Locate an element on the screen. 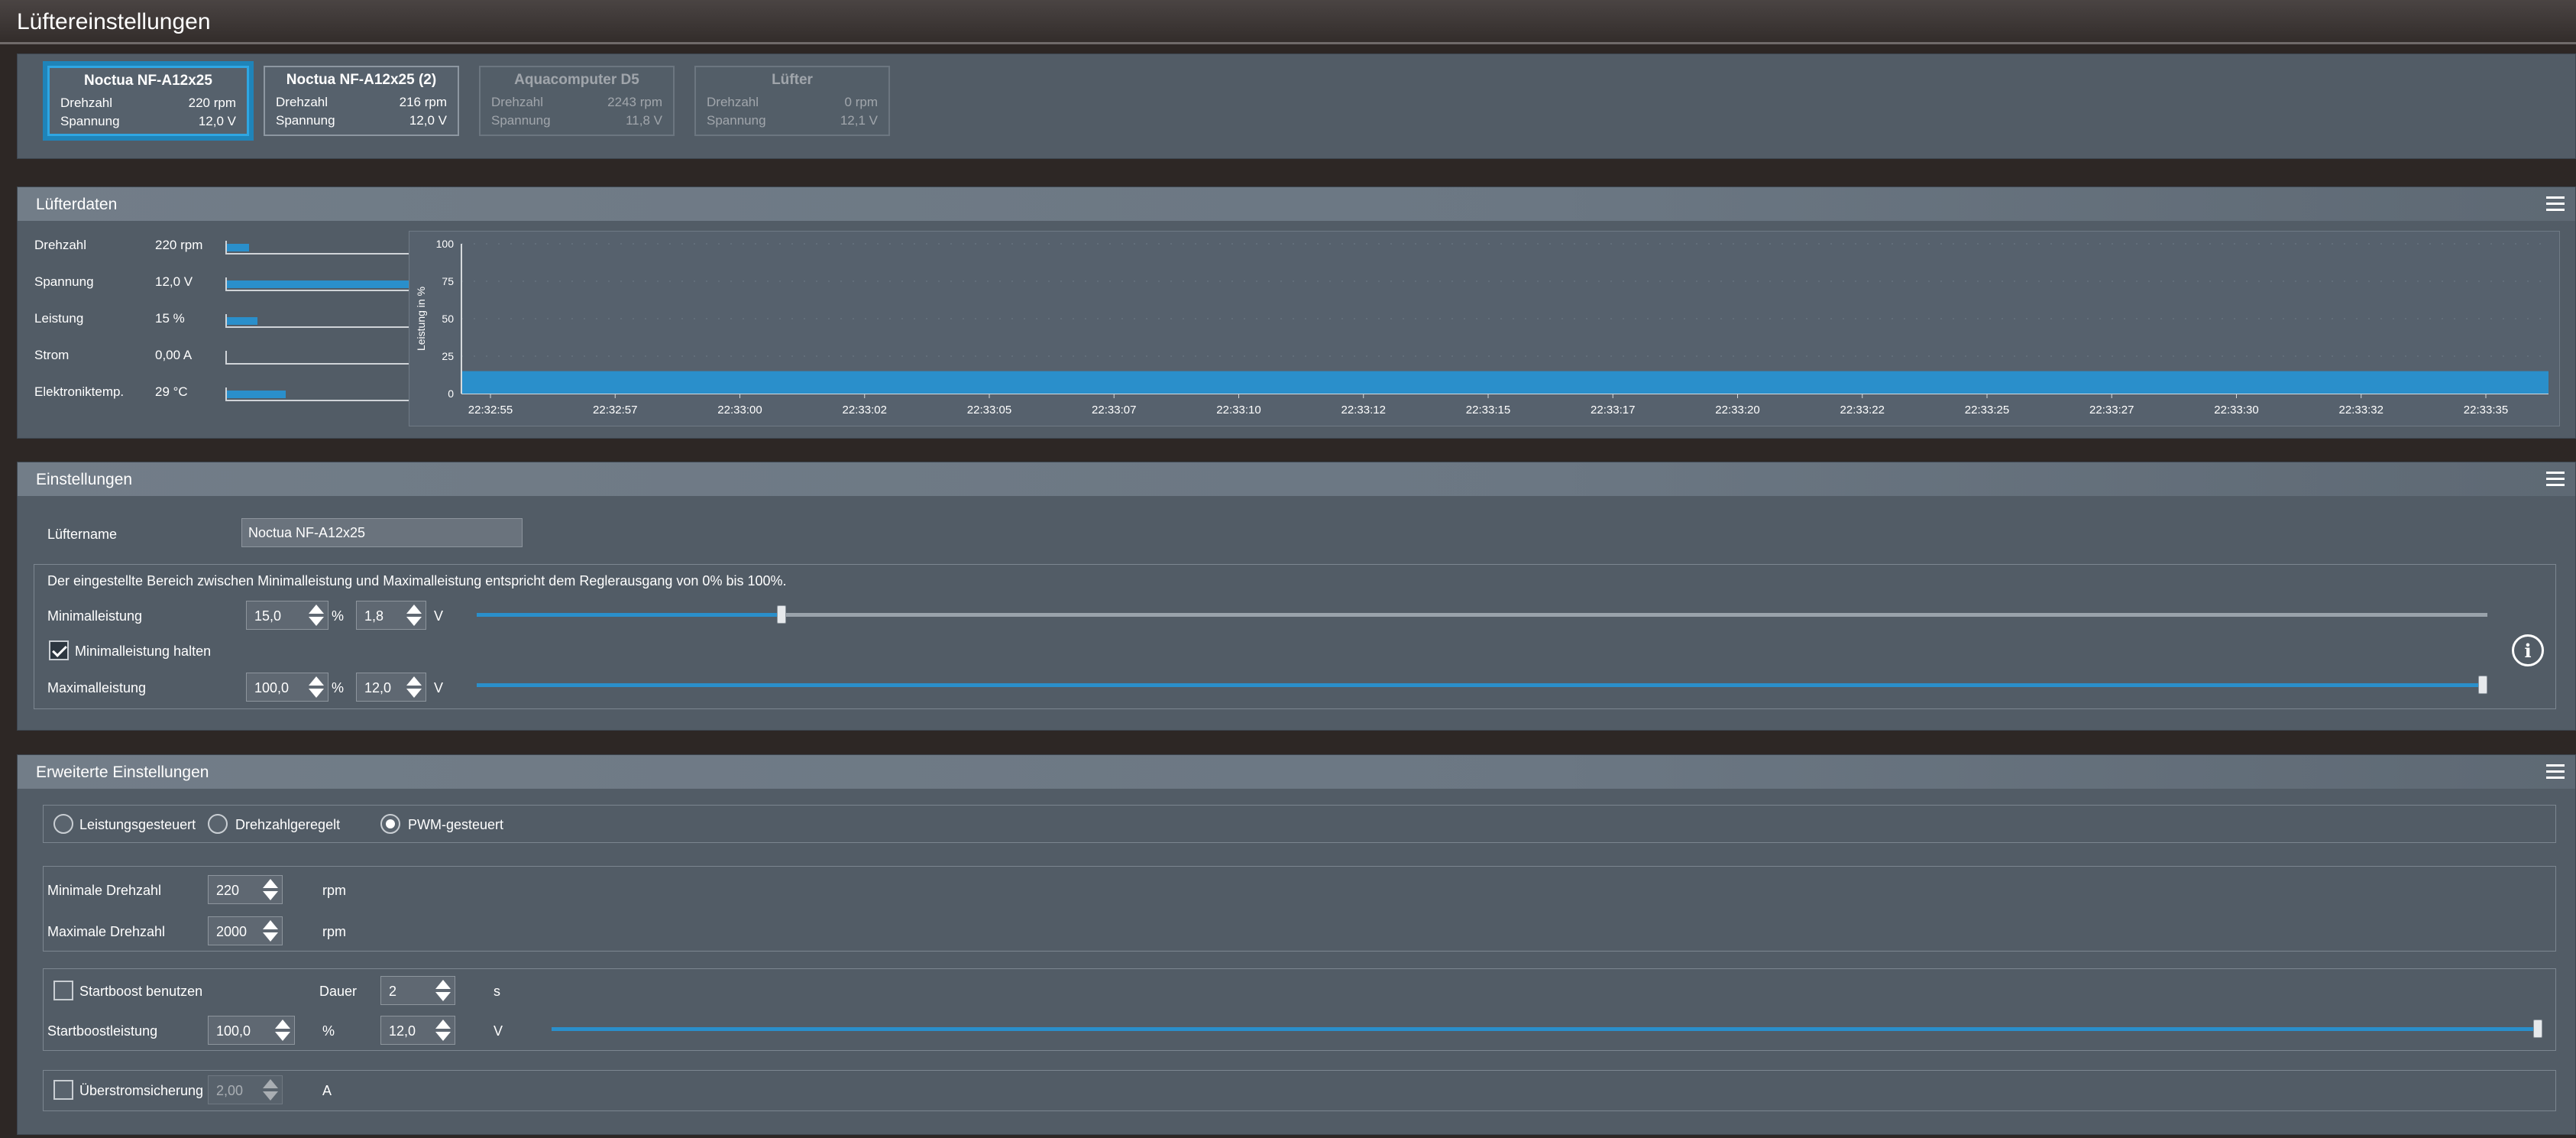  chart-area is located at coordinates (1505, 382).